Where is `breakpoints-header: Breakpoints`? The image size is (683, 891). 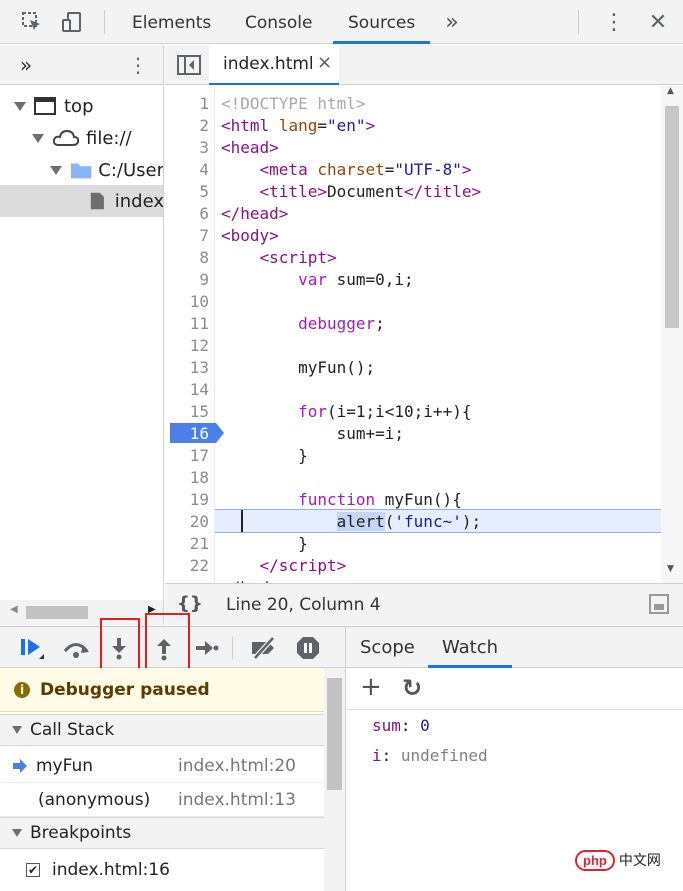
breakpoints-header: Breakpoints is located at coordinates (162, 833).